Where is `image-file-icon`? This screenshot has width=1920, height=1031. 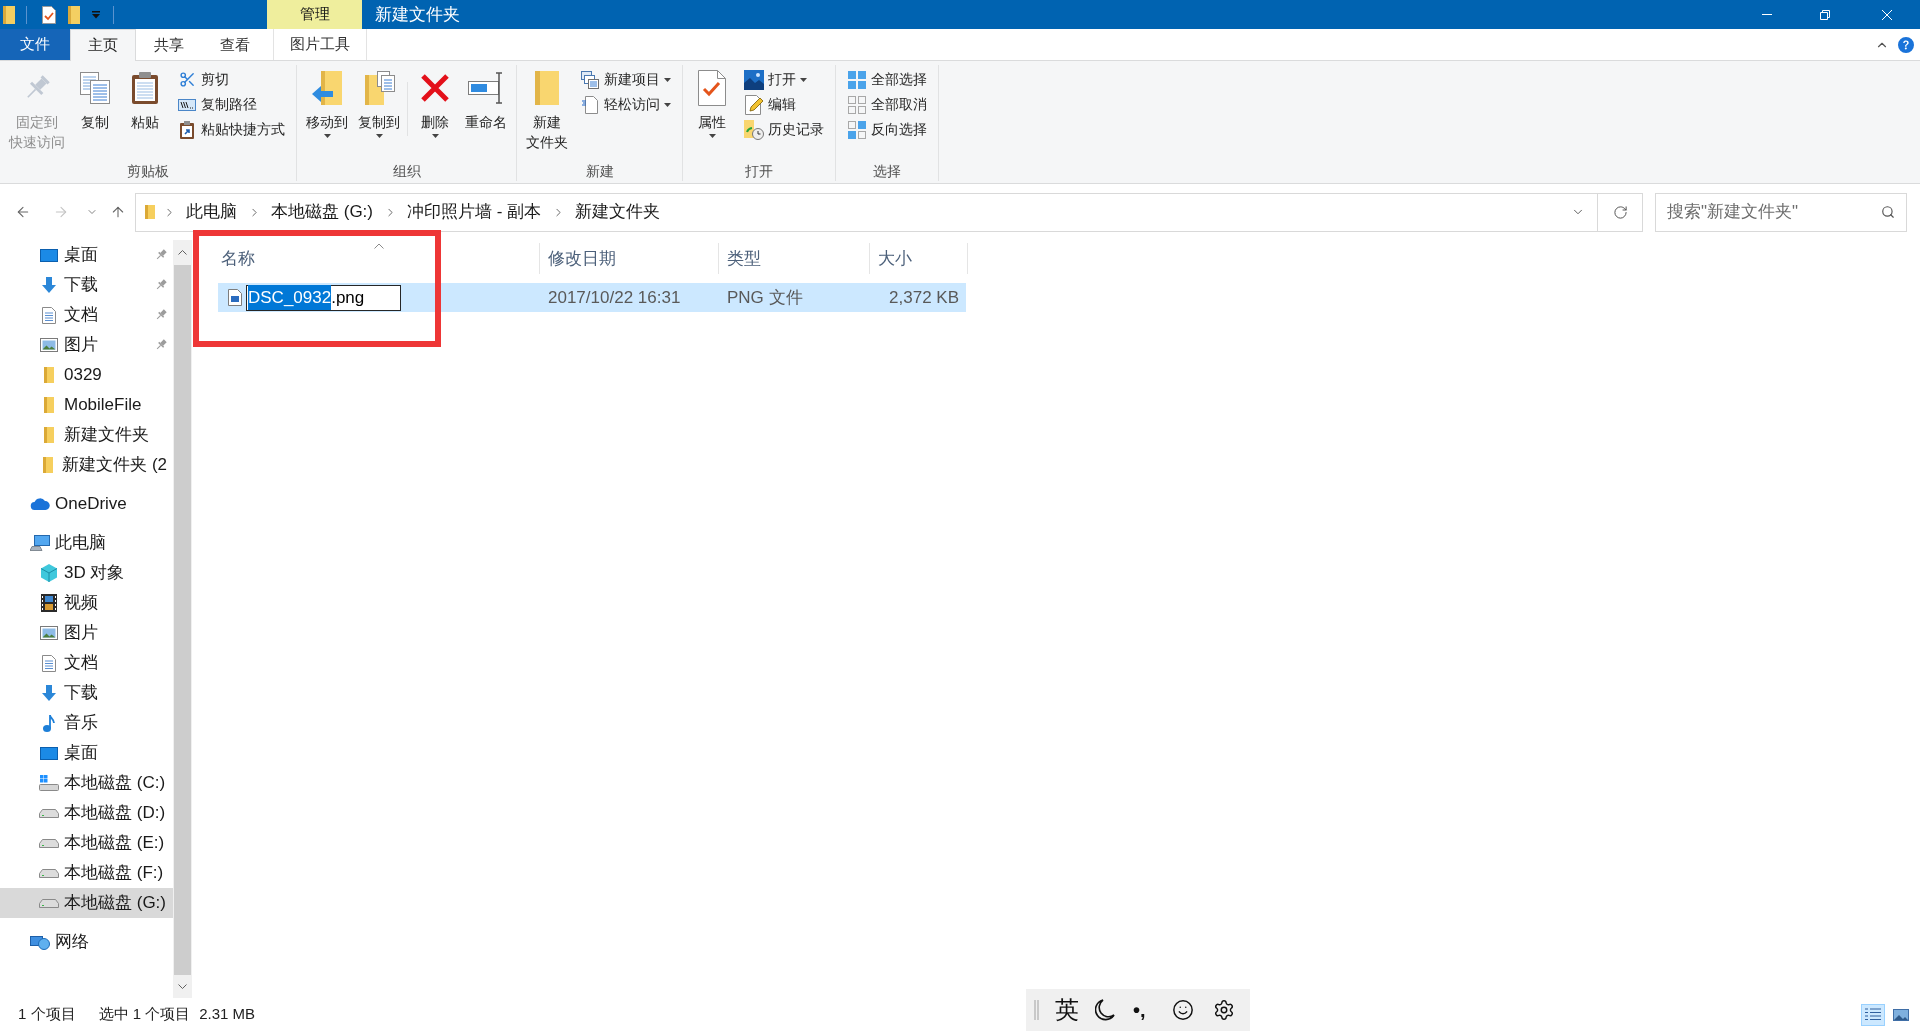
image-file-icon is located at coordinates (235, 297).